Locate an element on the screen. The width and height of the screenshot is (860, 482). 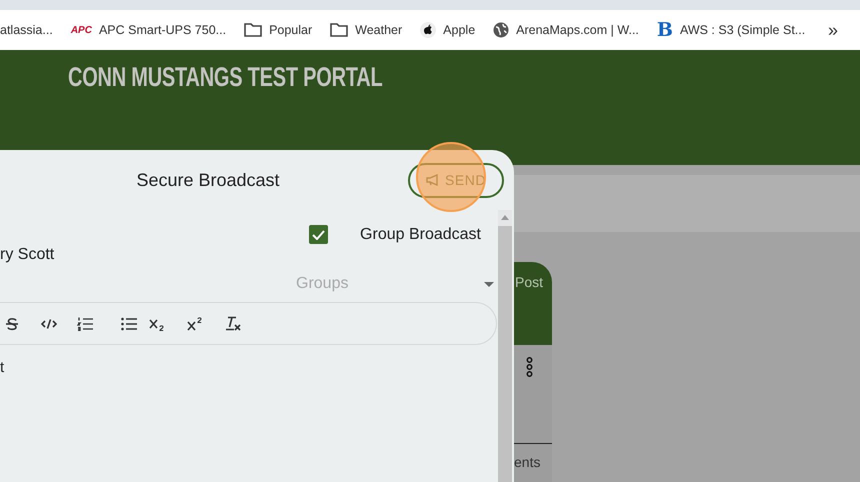
subscript-icon is located at coordinates (157, 323).